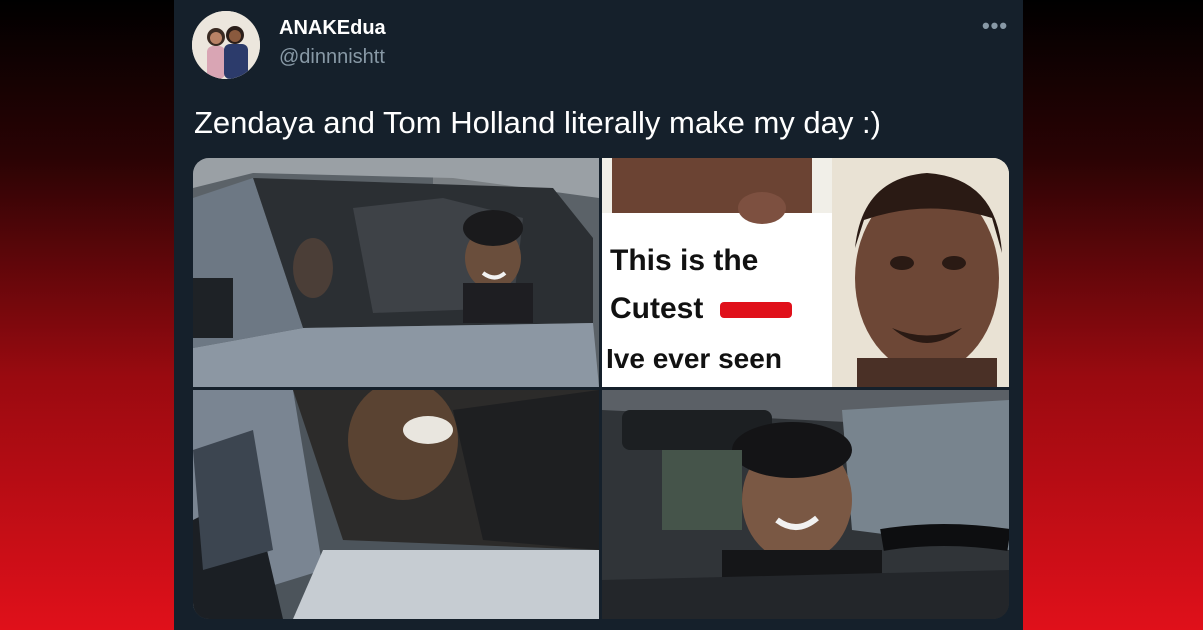  What do you see at coordinates (756, 310) in the screenshot?
I see `censor-mark` at bounding box center [756, 310].